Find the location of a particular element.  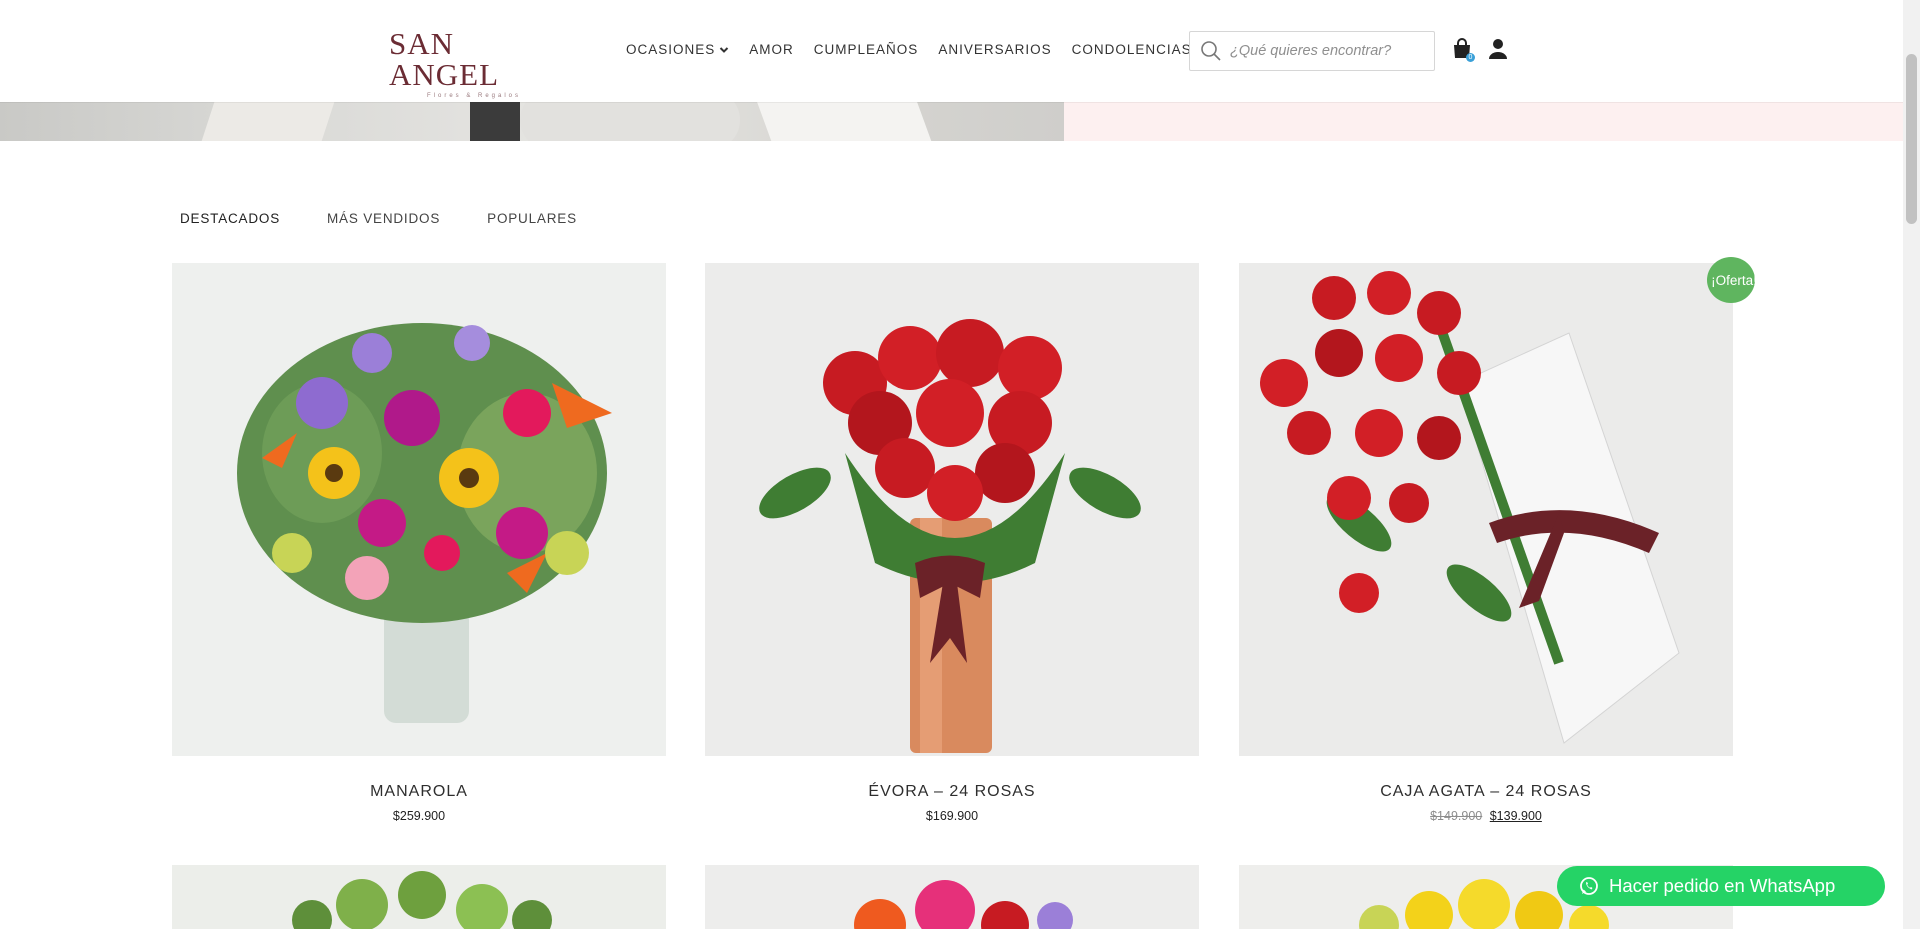

account-button is located at coordinates (1498, 49).